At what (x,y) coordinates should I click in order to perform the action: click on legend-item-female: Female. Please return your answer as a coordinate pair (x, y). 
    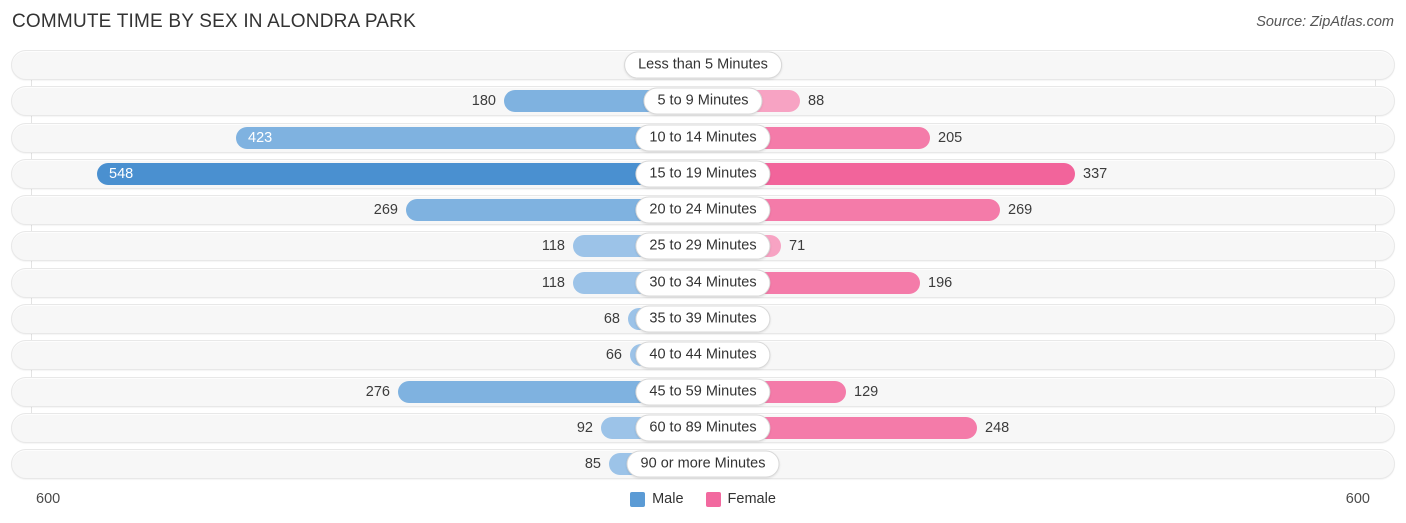
    Looking at the image, I should click on (740, 499).